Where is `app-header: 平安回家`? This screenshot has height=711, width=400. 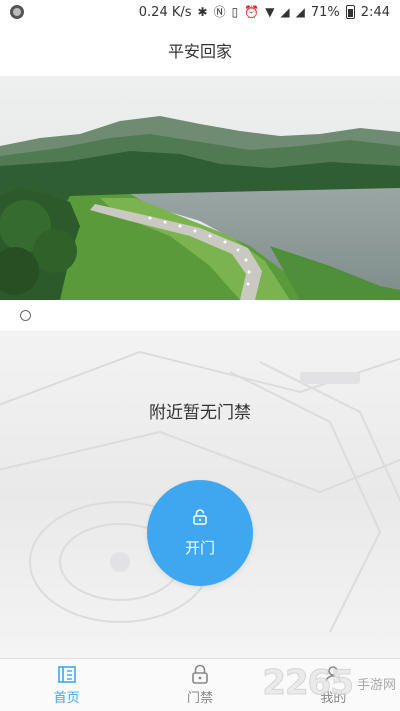
app-header: 平安回家 is located at coordinates (200, 50).